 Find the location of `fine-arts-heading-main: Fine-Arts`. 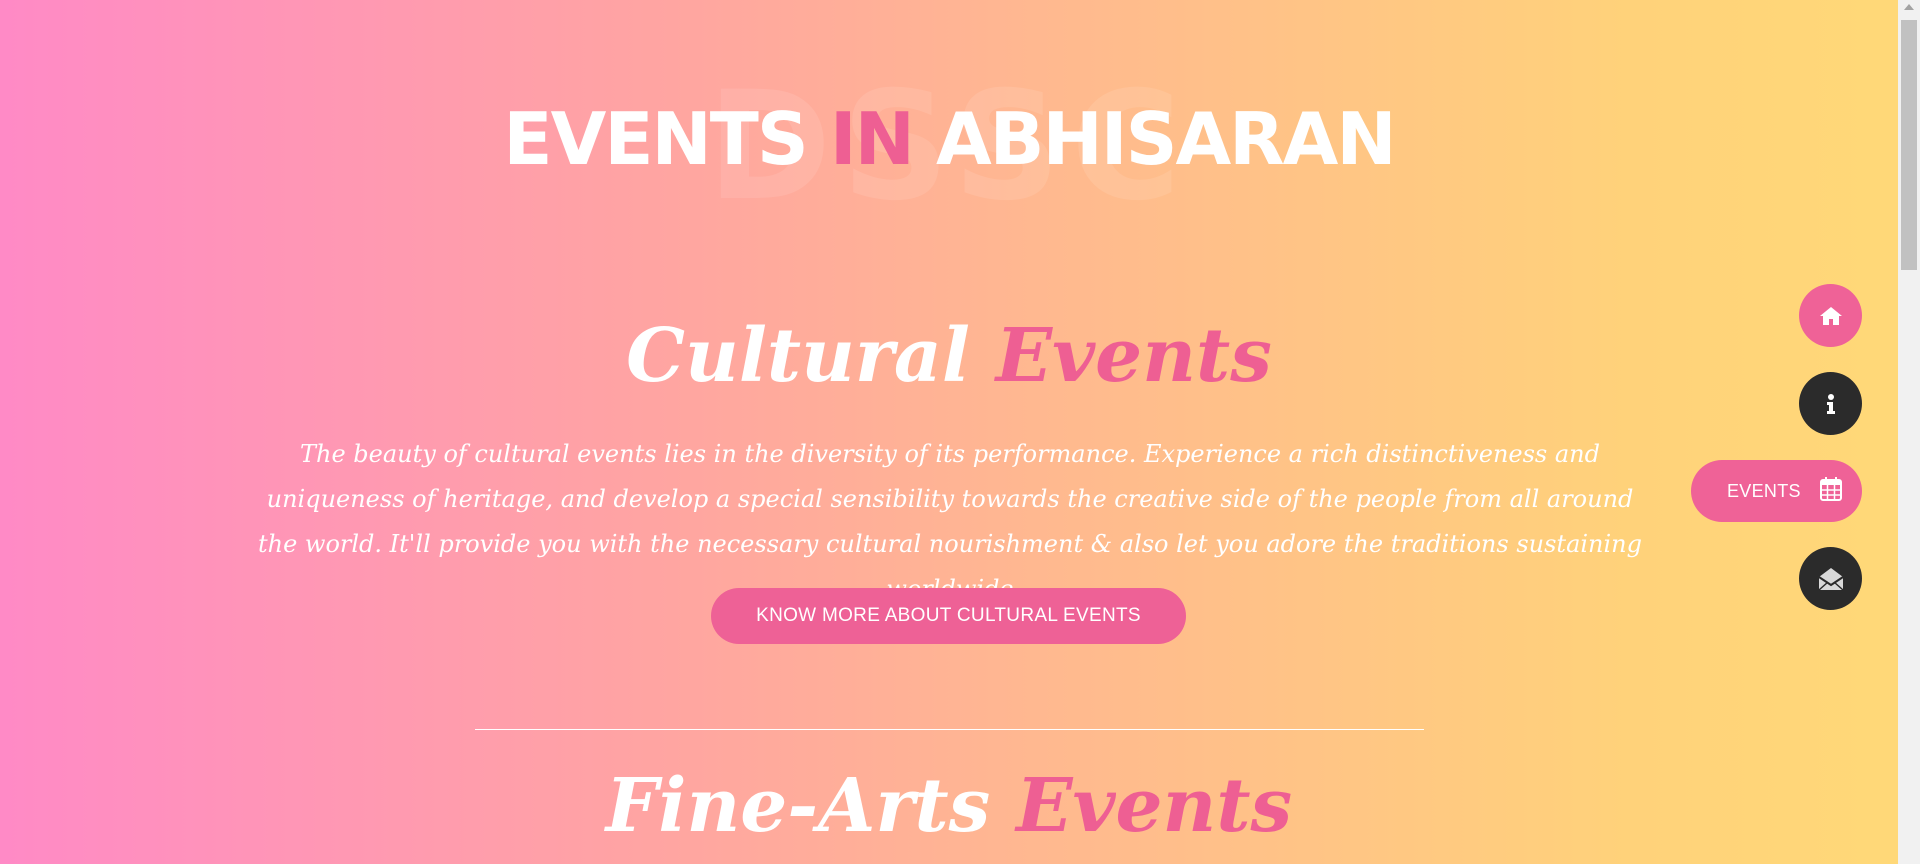

fine-arts-heading-main: Fine-Arts is located at coordinates (798, 806).